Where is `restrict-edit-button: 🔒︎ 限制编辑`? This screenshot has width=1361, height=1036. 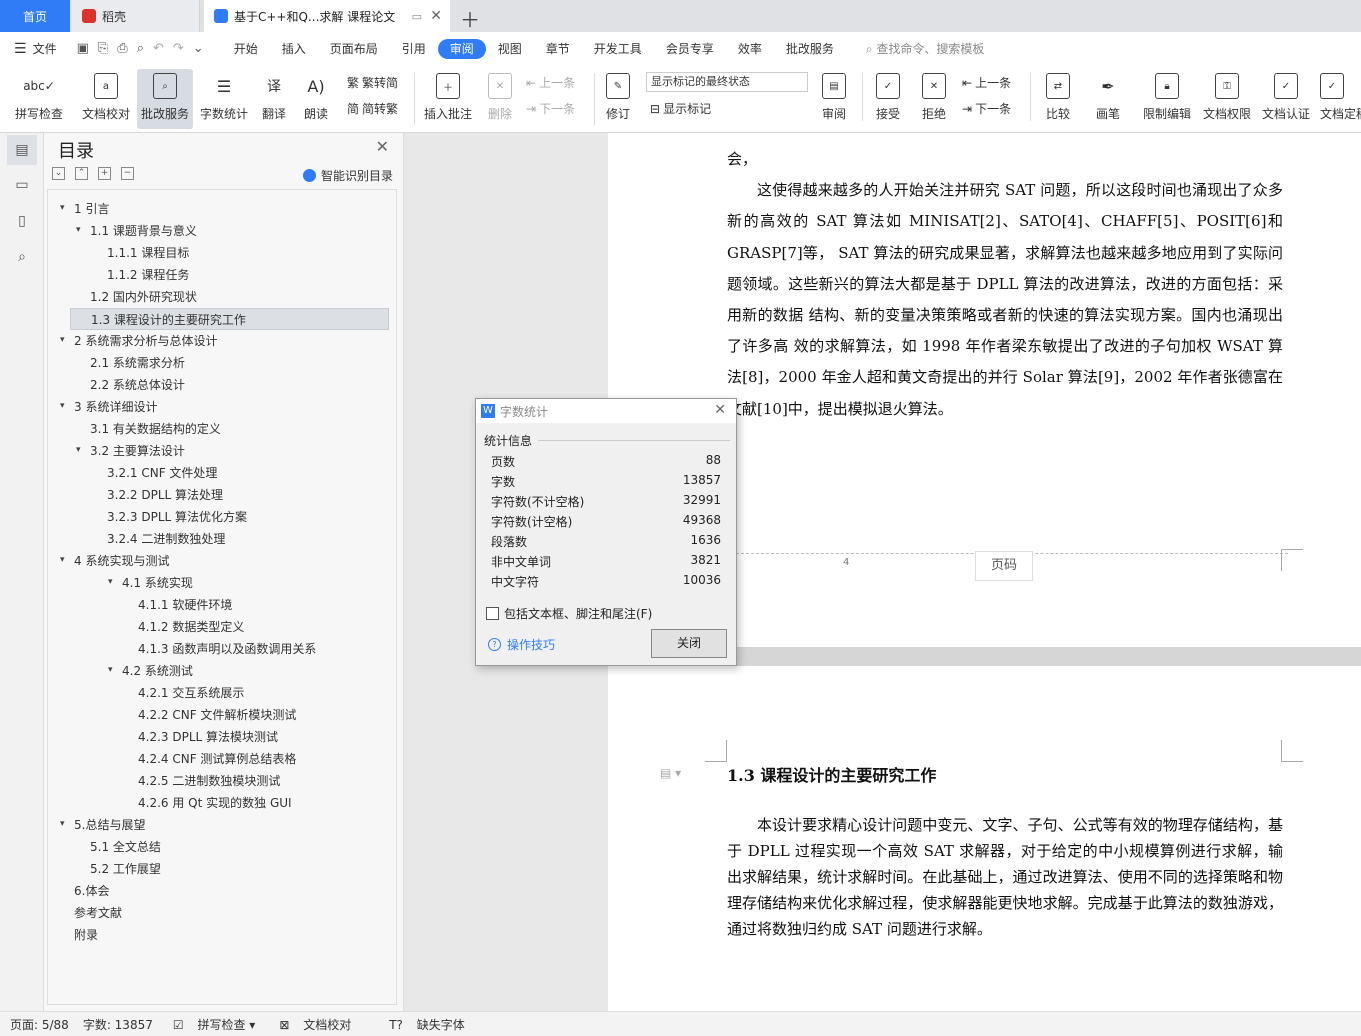 restrict-edit-button: 🔒︎ 限制编辑 is located at coordinates (1167, 99).